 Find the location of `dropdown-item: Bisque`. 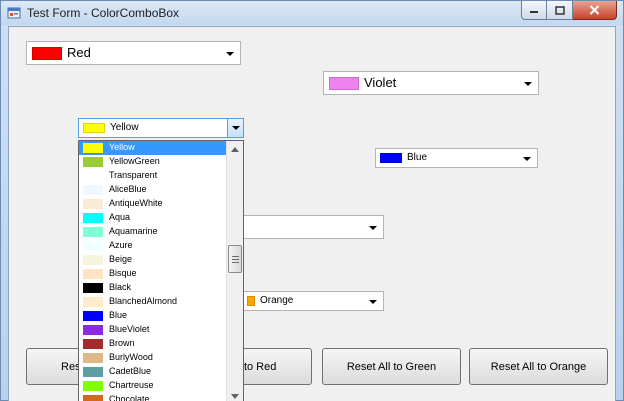

dropdown-item: Bisque is located at coordinates (152, 274).